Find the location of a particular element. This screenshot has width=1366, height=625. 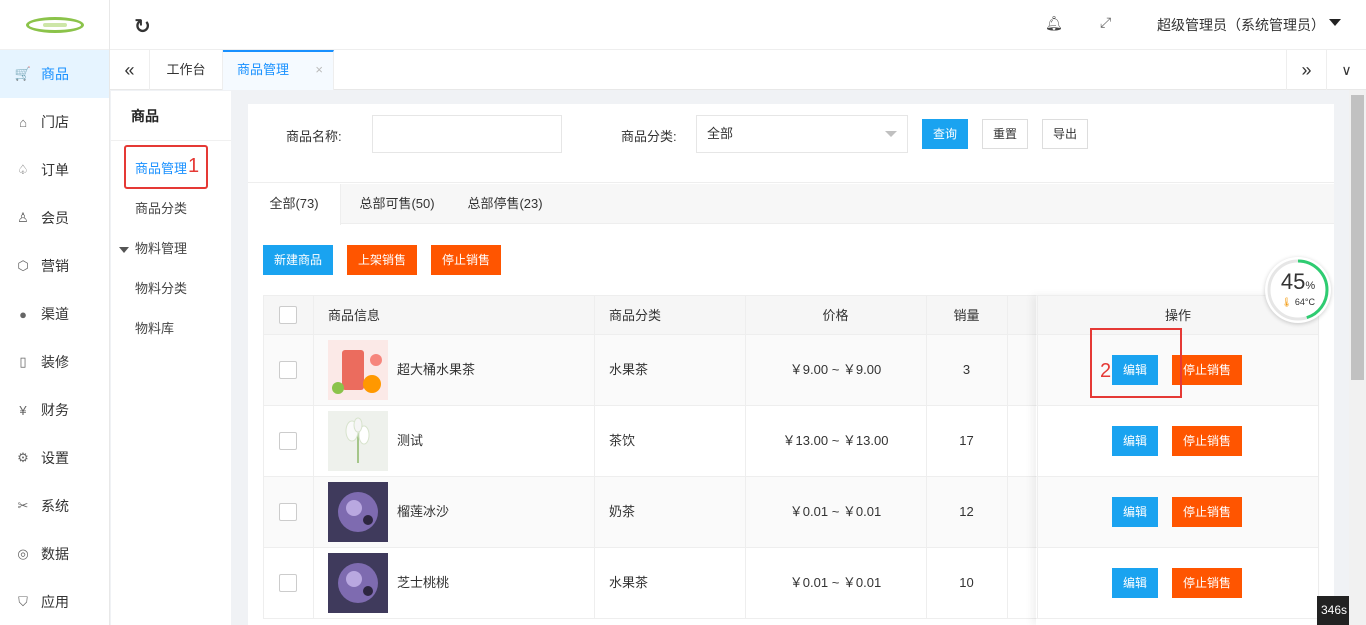

header-product-info: 商品信息 is located at coordinates (354, 315).